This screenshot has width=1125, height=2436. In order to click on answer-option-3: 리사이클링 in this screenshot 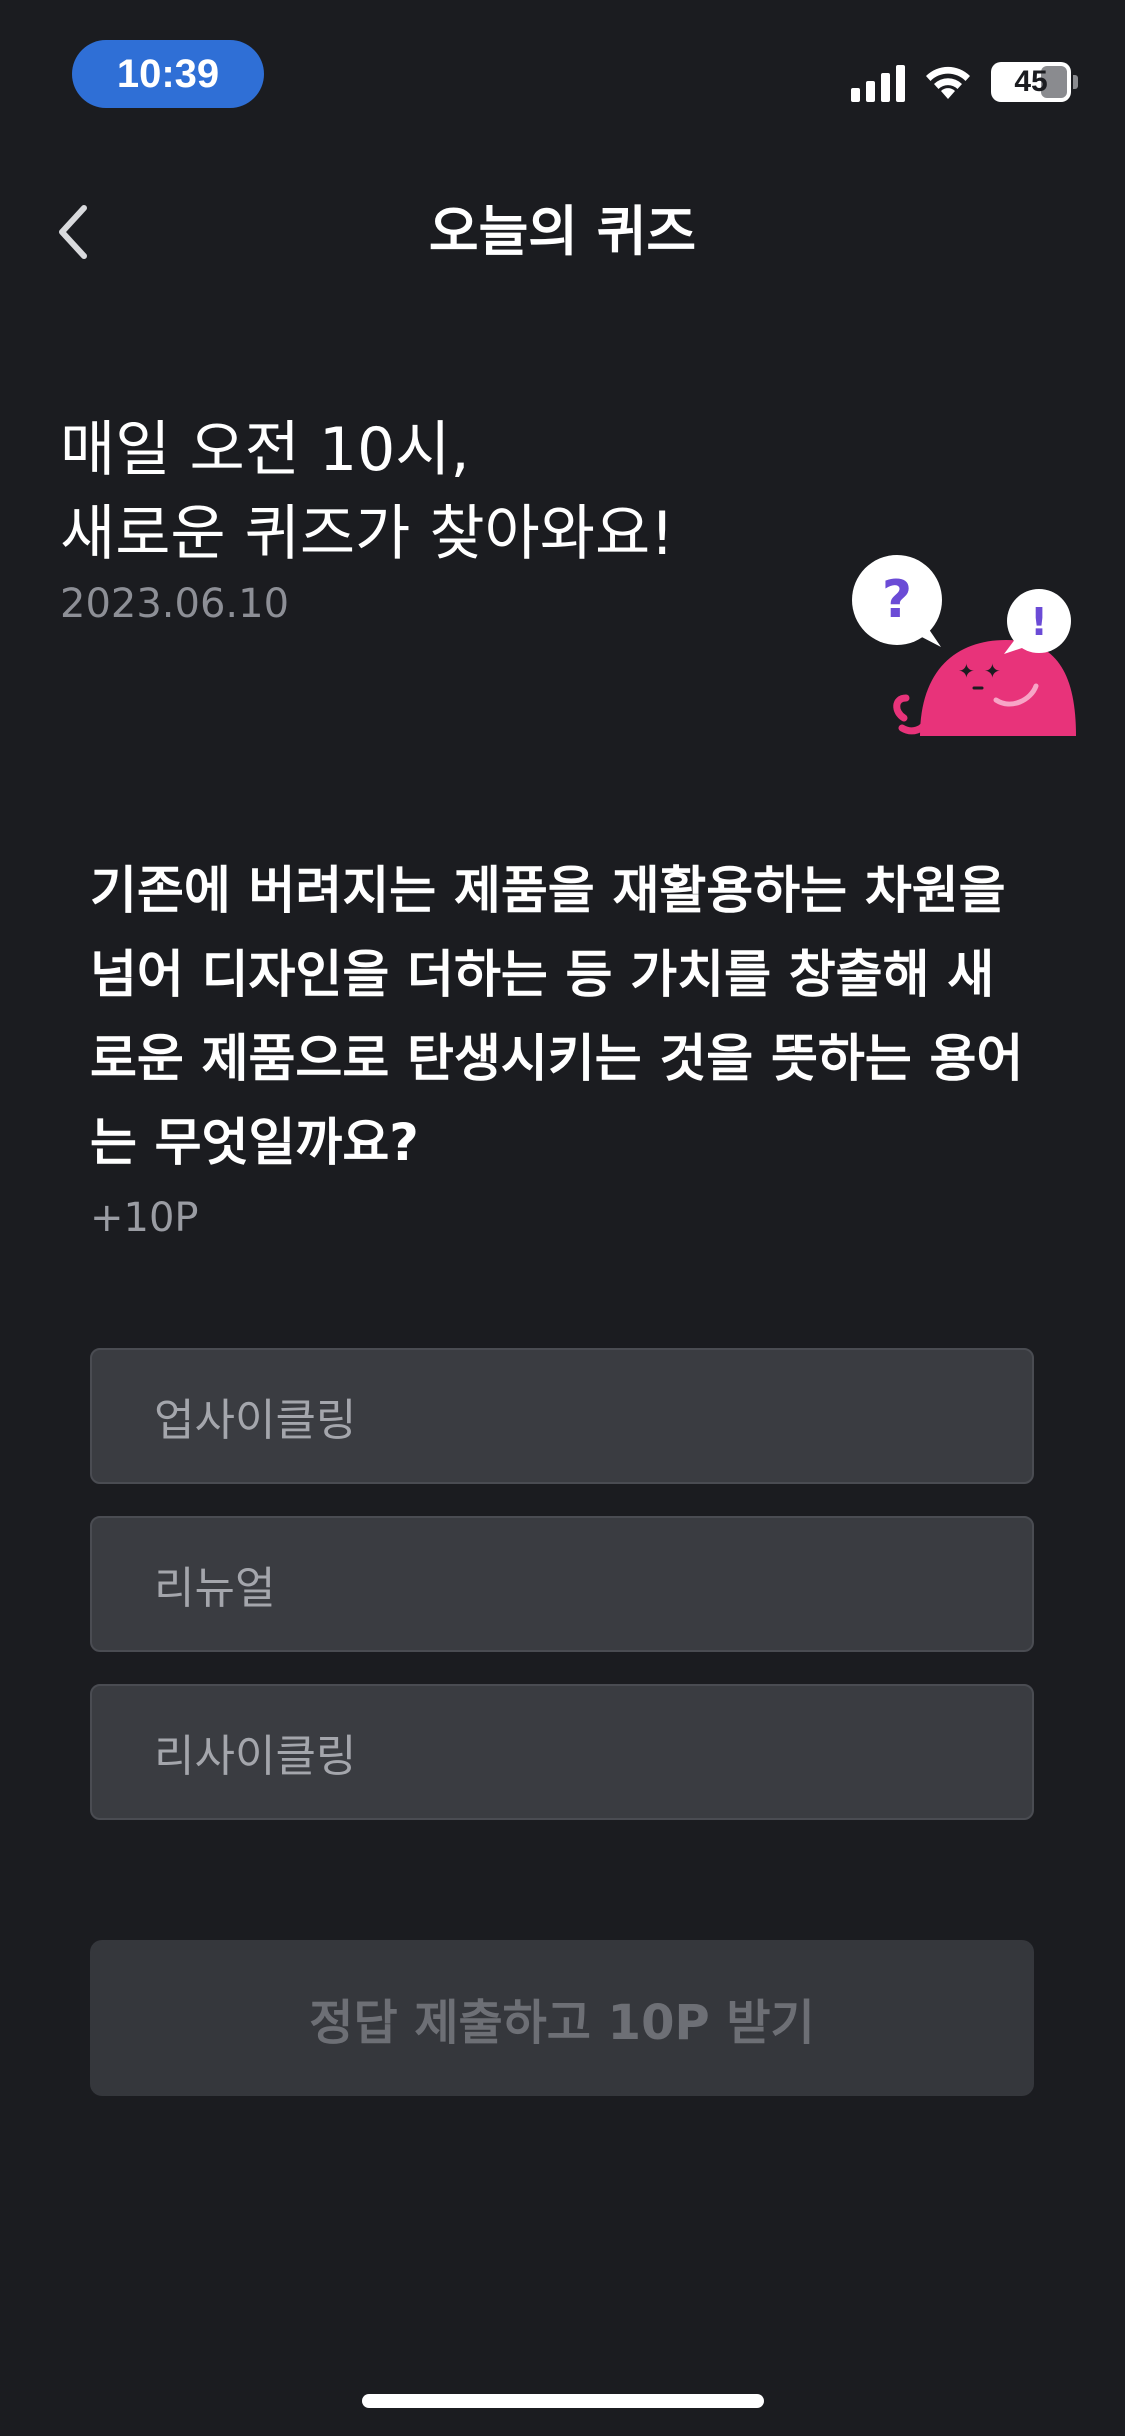, I will do `click(562, 1752)`.